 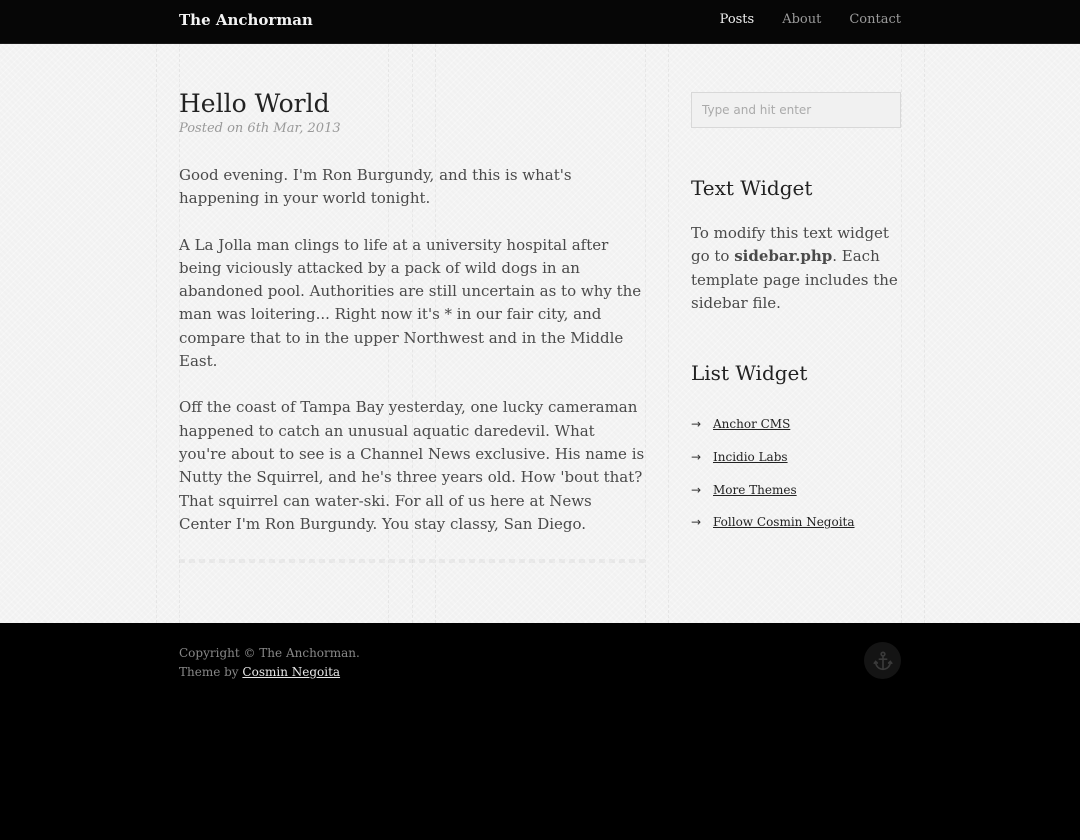 I want to click on top-navbar: The Anchorman Posts About Contact, so click(x=540, y=22).